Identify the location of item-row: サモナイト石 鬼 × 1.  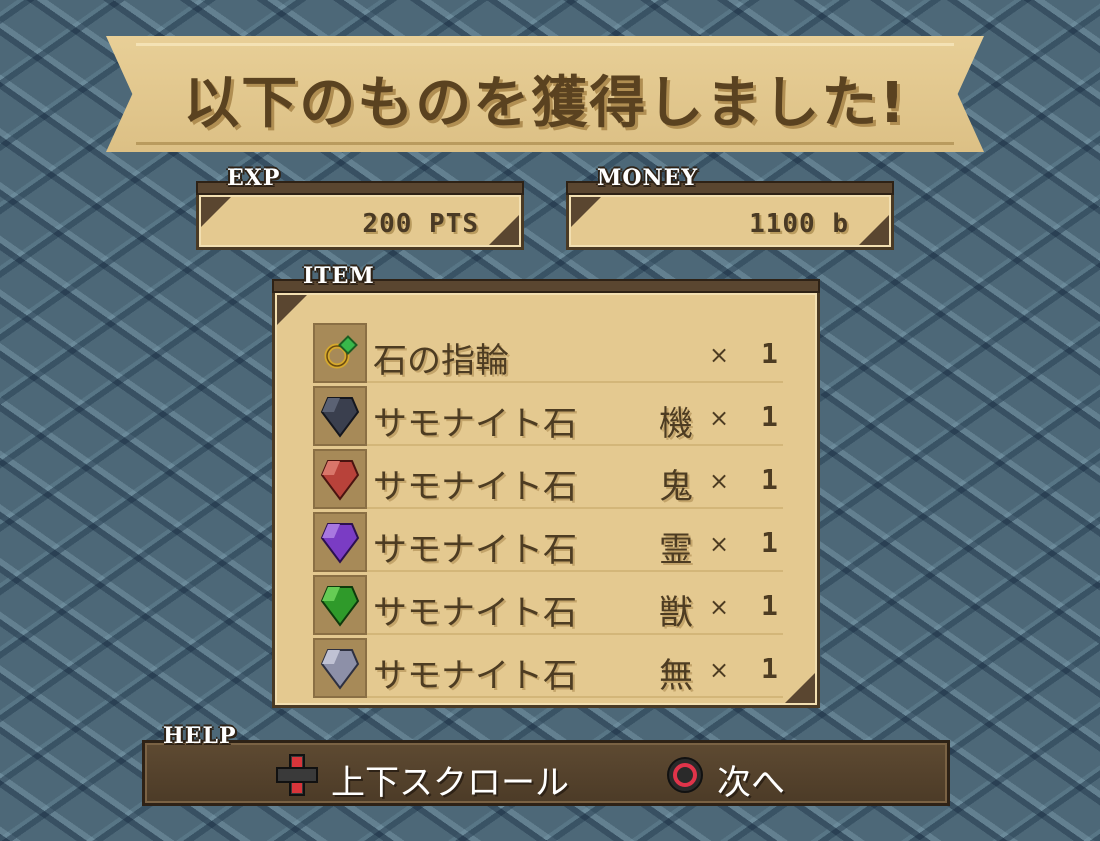
(548, 479).